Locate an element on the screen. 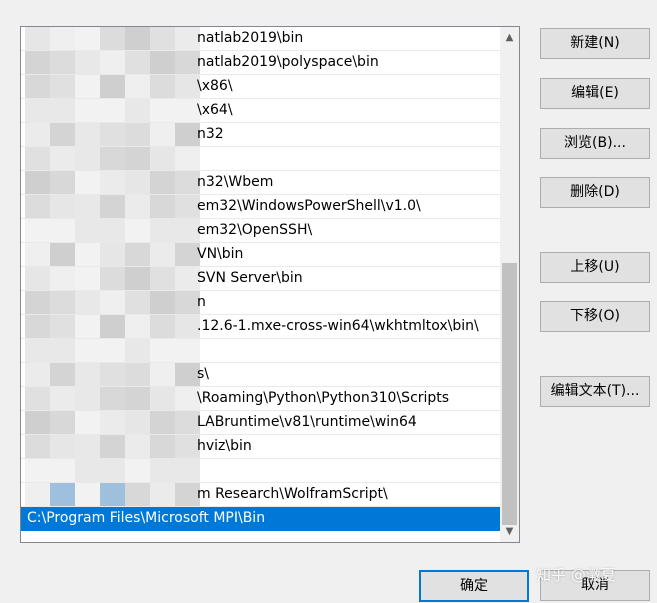 The height and width of the screenshot is (603, 657). path-text: hviz\bin is located at coordinates (224, 446).